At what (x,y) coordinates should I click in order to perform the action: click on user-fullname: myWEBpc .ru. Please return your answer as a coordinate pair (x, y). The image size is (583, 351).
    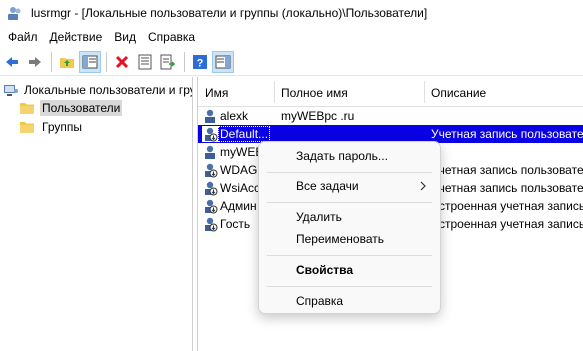
    Looking at the image, I should click on (318, 116).